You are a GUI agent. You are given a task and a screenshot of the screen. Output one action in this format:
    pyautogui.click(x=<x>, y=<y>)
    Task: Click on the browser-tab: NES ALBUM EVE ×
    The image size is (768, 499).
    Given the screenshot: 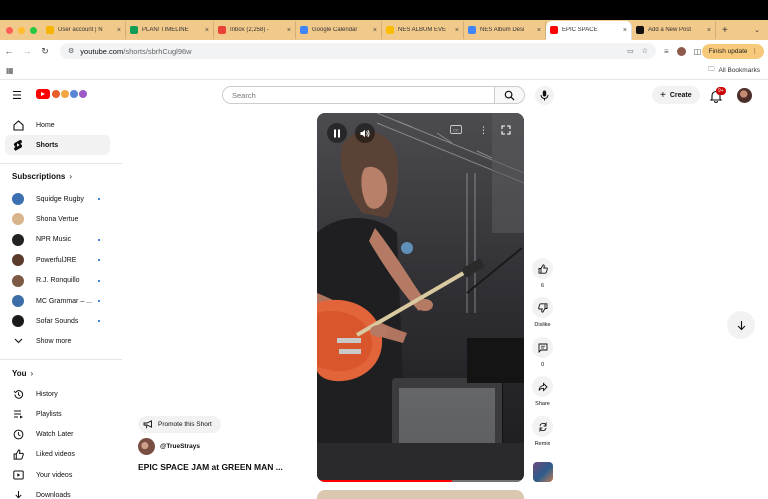 What is the action you would take?
    pyautogui.click(x=423, y=30)
    